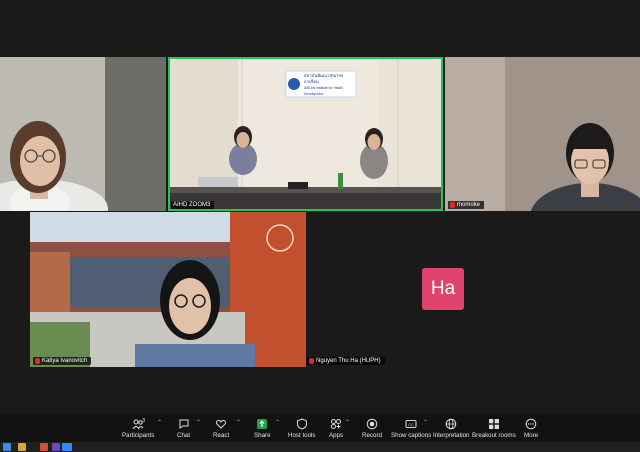 This screenshot has height=452, width=640. Describe the element at coordinates (347, 422) in the screenshot. I see `apps-chevron-icon: ⌃` at that location.